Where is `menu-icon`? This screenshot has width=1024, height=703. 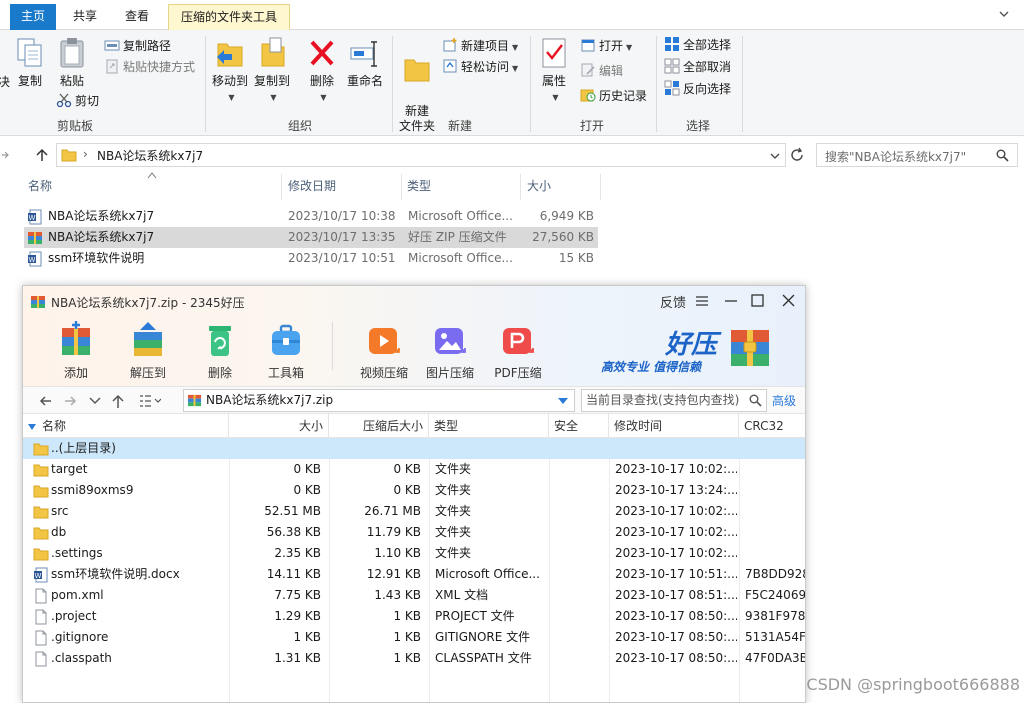
menu-icon is located at coordinates (702, 301).